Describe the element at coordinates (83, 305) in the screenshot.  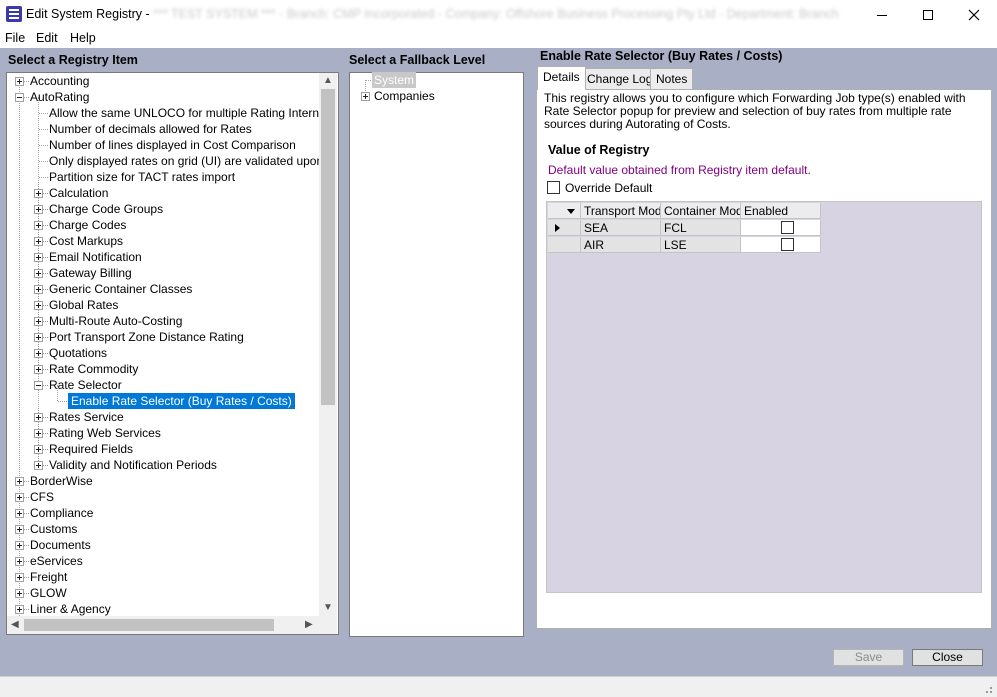
I see `tree-item: Global Rates` at that location.